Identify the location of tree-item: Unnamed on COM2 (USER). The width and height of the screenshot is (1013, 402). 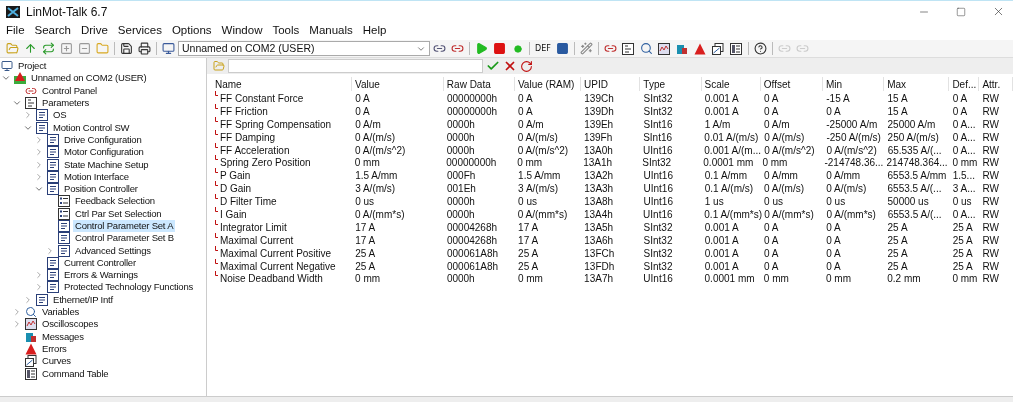
(89, 78).